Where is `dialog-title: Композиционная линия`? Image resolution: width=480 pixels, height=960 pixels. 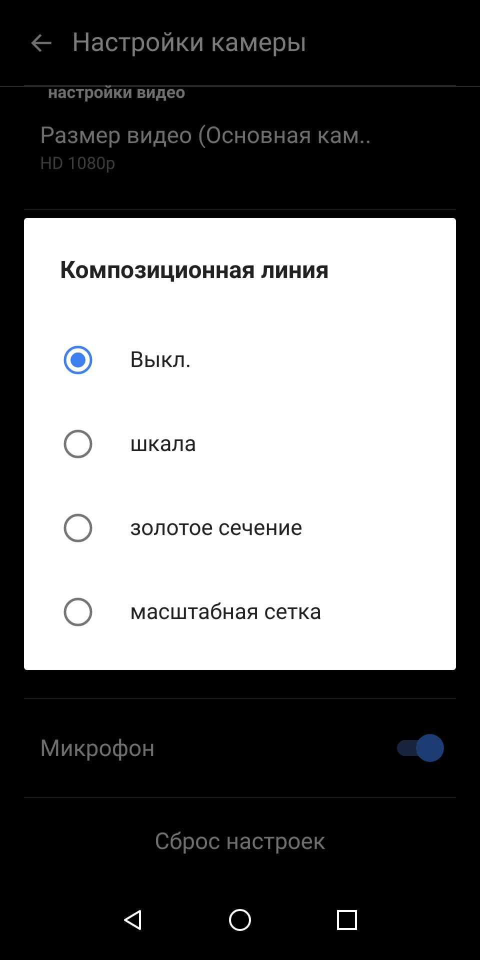 dialog-title: Композиционная линия is located at coordinates (194, 271).